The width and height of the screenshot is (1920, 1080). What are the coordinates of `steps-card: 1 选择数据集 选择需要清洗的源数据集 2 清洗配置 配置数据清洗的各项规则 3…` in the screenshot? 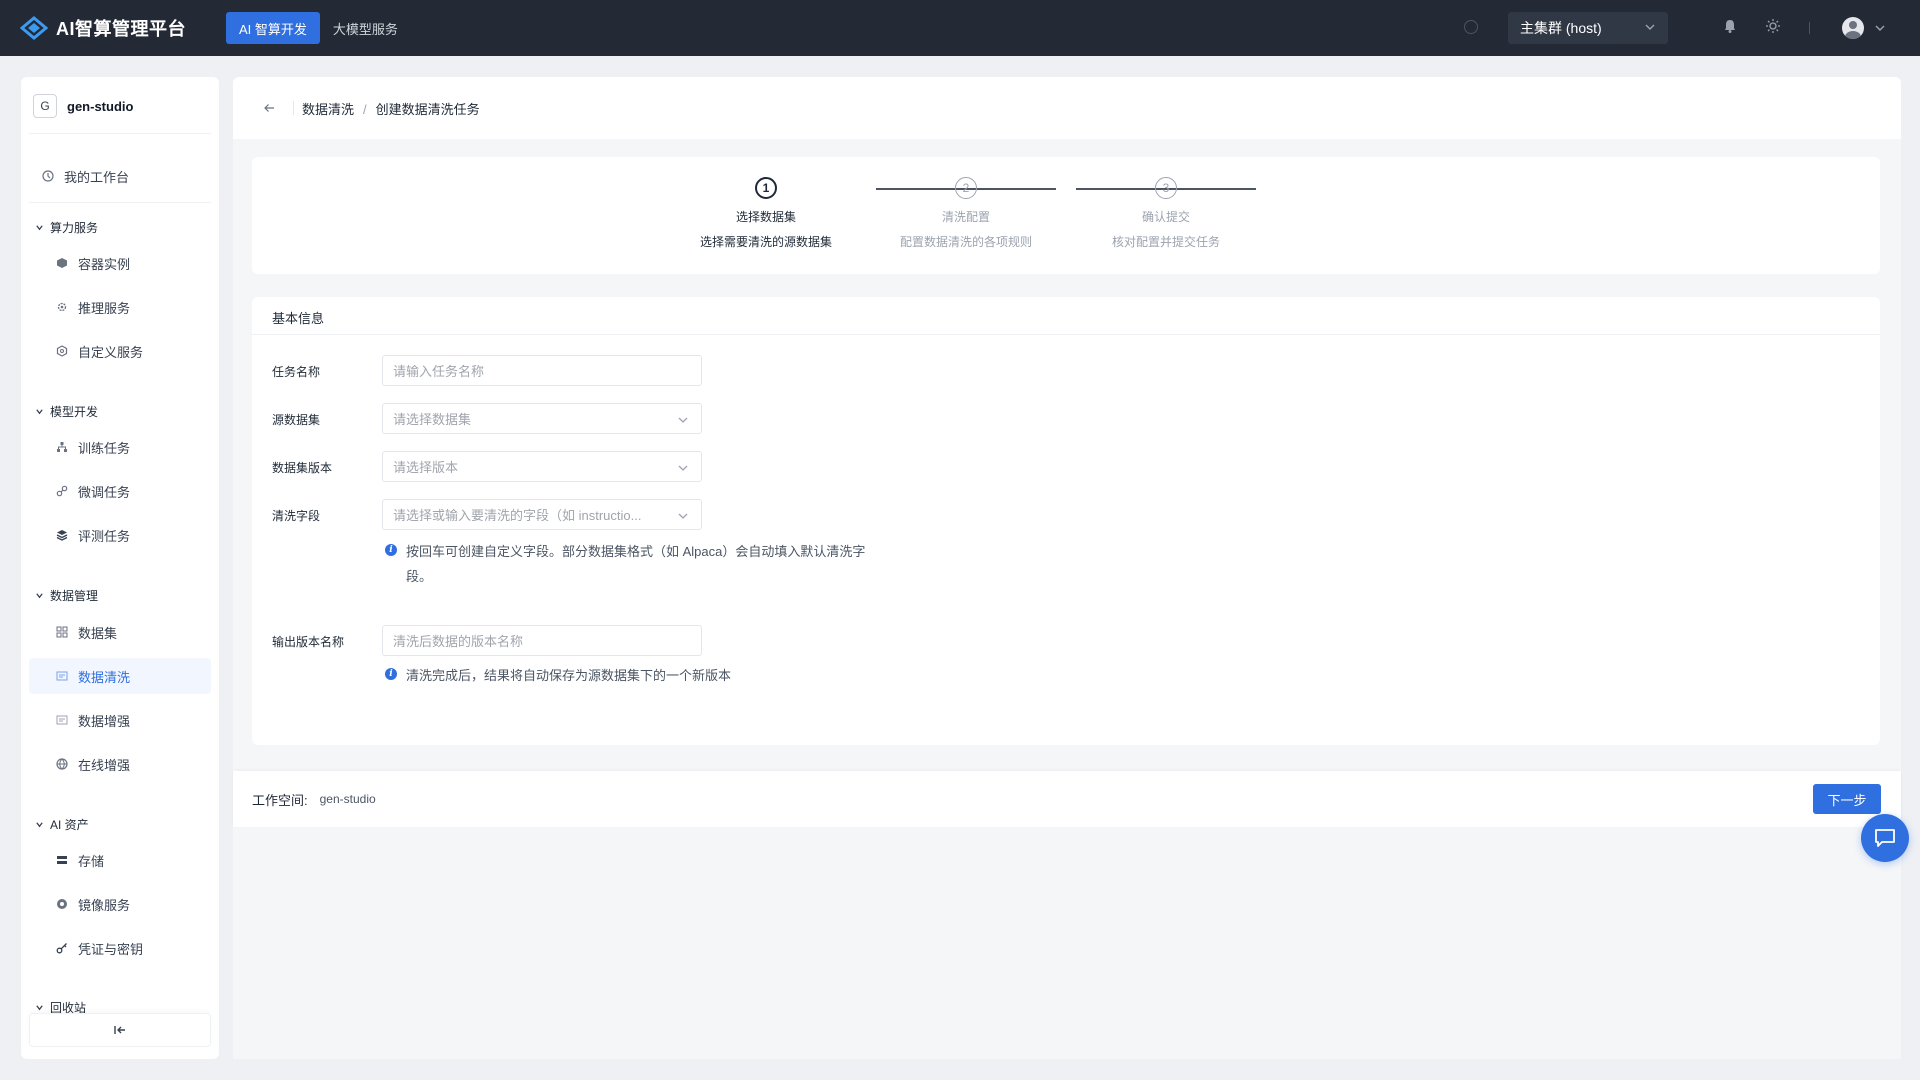 It's located at (1066, 215).